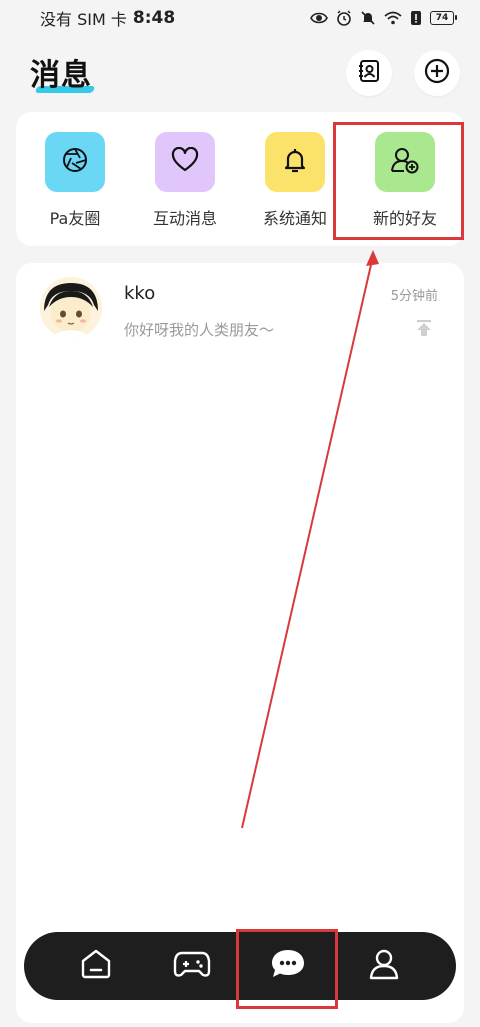 This screenshot has height=1027, width=480. I want to click on eye-icon, so click(319, 18).